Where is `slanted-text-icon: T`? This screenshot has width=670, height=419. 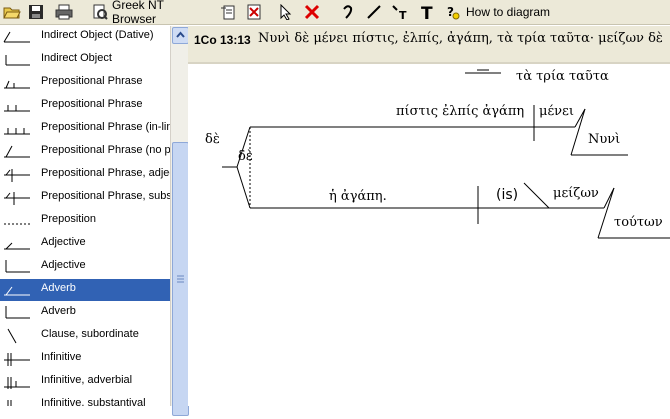 slanted-text-icon: T is located at coordinates (401, 12).